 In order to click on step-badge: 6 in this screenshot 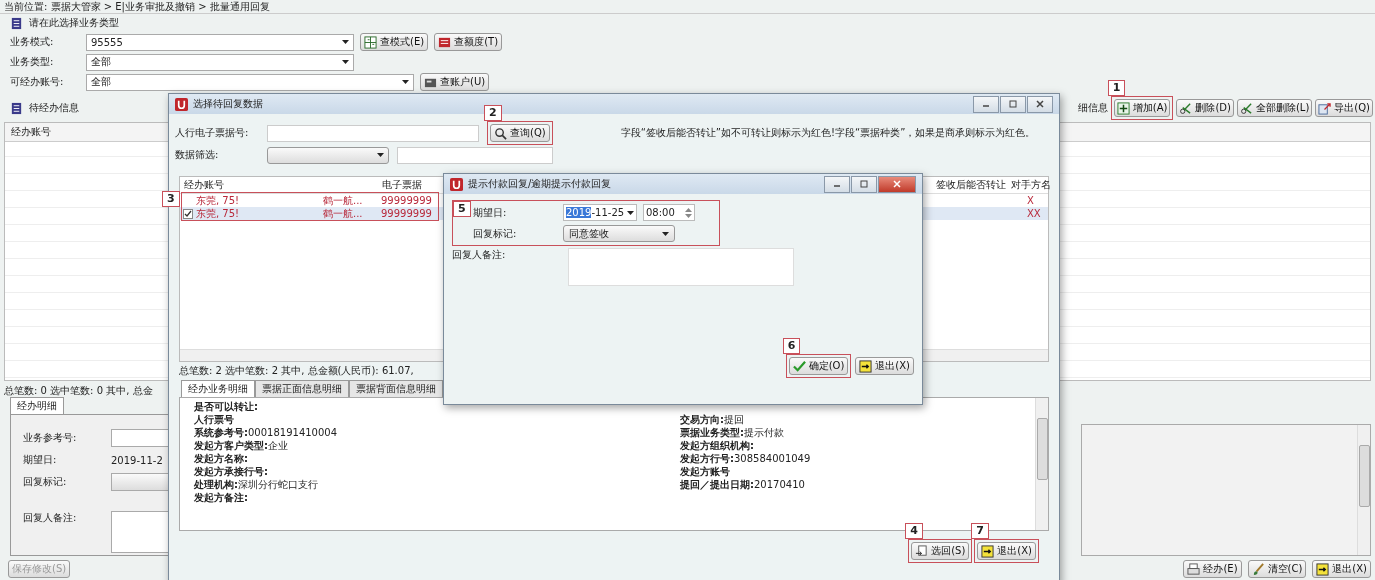, I will do `click(791, 346)`.